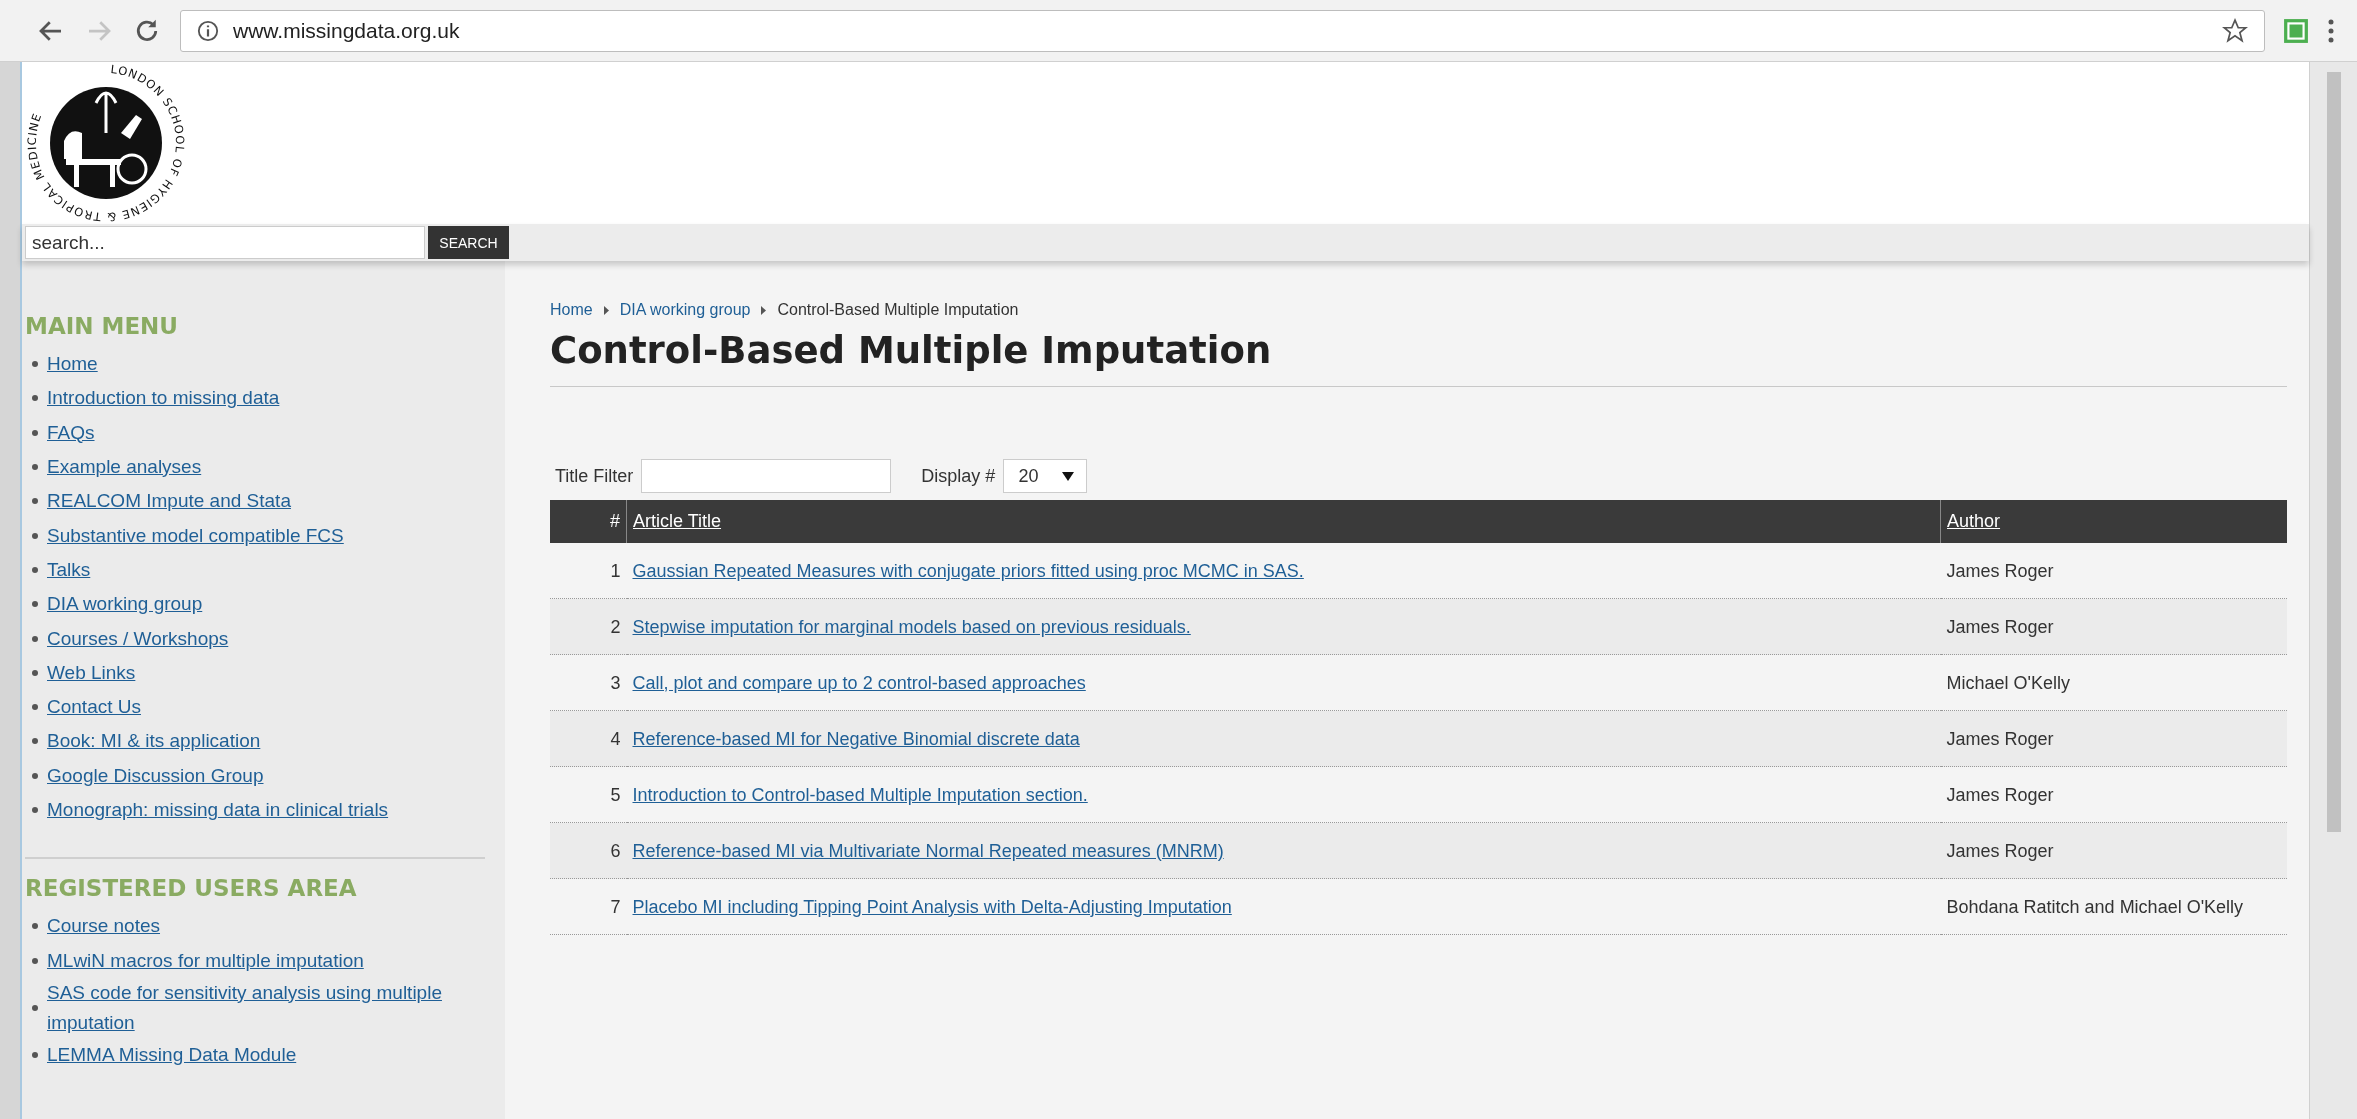 The height and width of the screenshot is (1119, 2357). I want to click on column-header: Author, so click(2113, 521).